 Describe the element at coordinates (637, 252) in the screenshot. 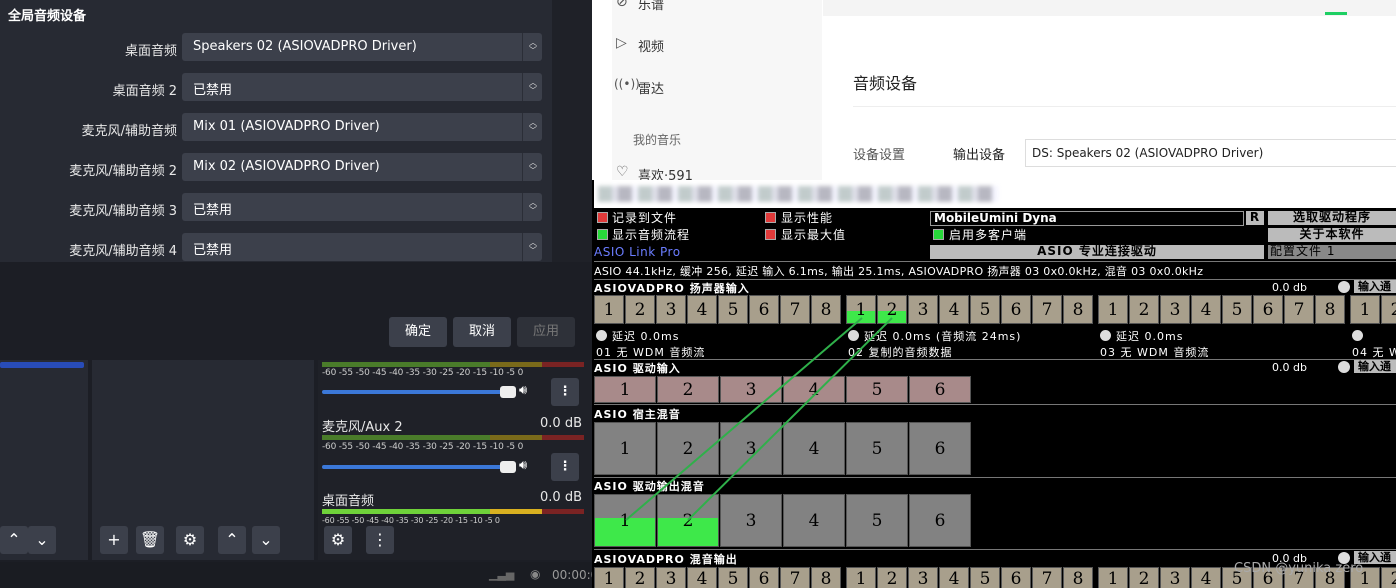

I see `app-name-link: ASIO Link Pro` at that location.